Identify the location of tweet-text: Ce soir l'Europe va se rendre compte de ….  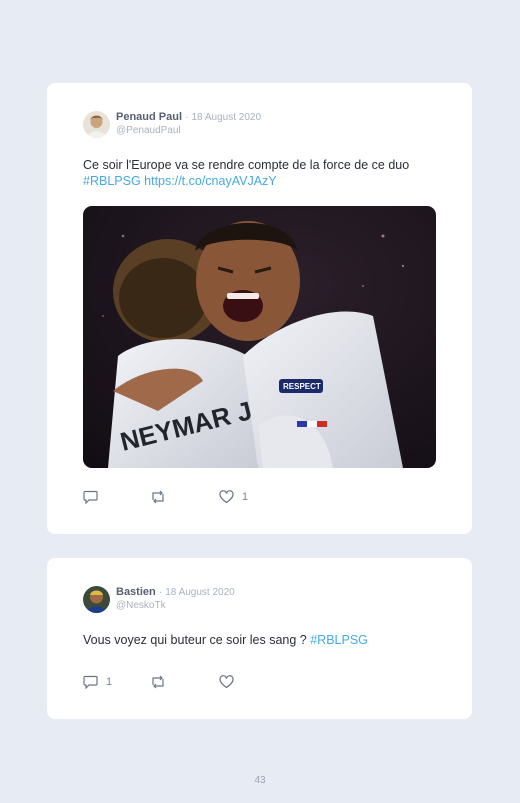
(262, 173).